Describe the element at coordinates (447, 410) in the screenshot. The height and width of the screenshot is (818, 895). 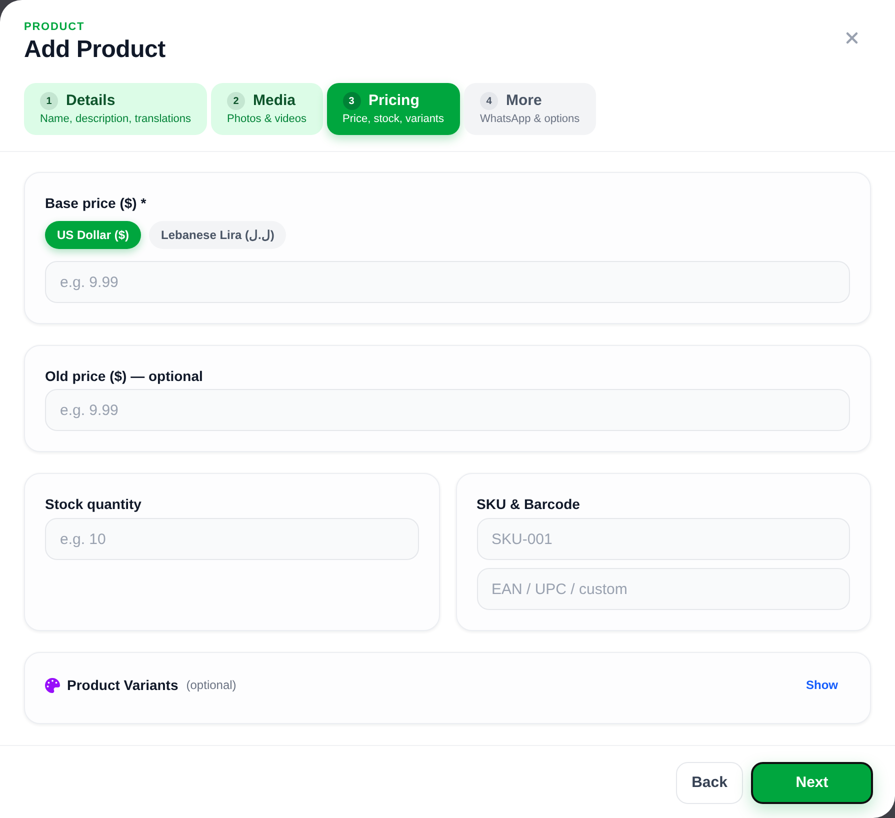
I see `old-price-input: e.g. 9.99` at that location.